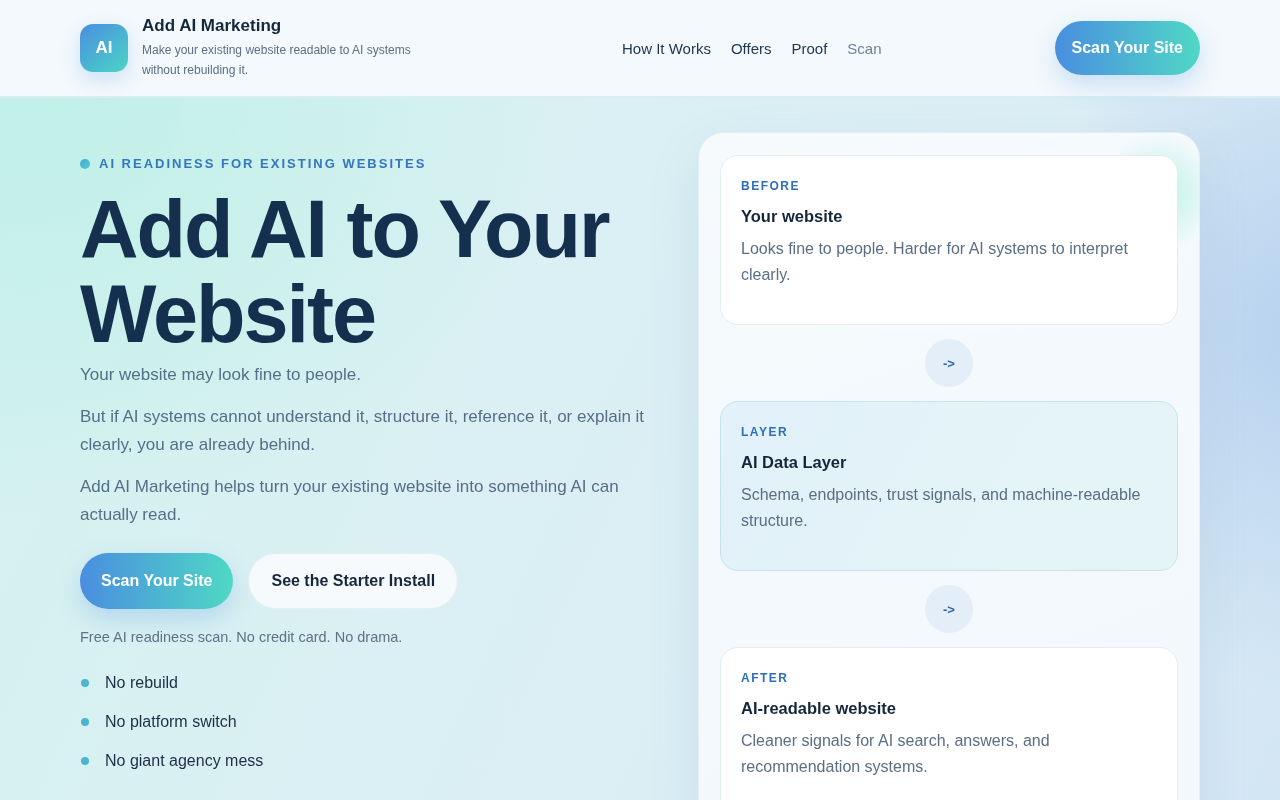  What do you see at coordinates (809, 48) in the screenshot?
I see `nav-link: Proof` at bounding box center [809, 48].